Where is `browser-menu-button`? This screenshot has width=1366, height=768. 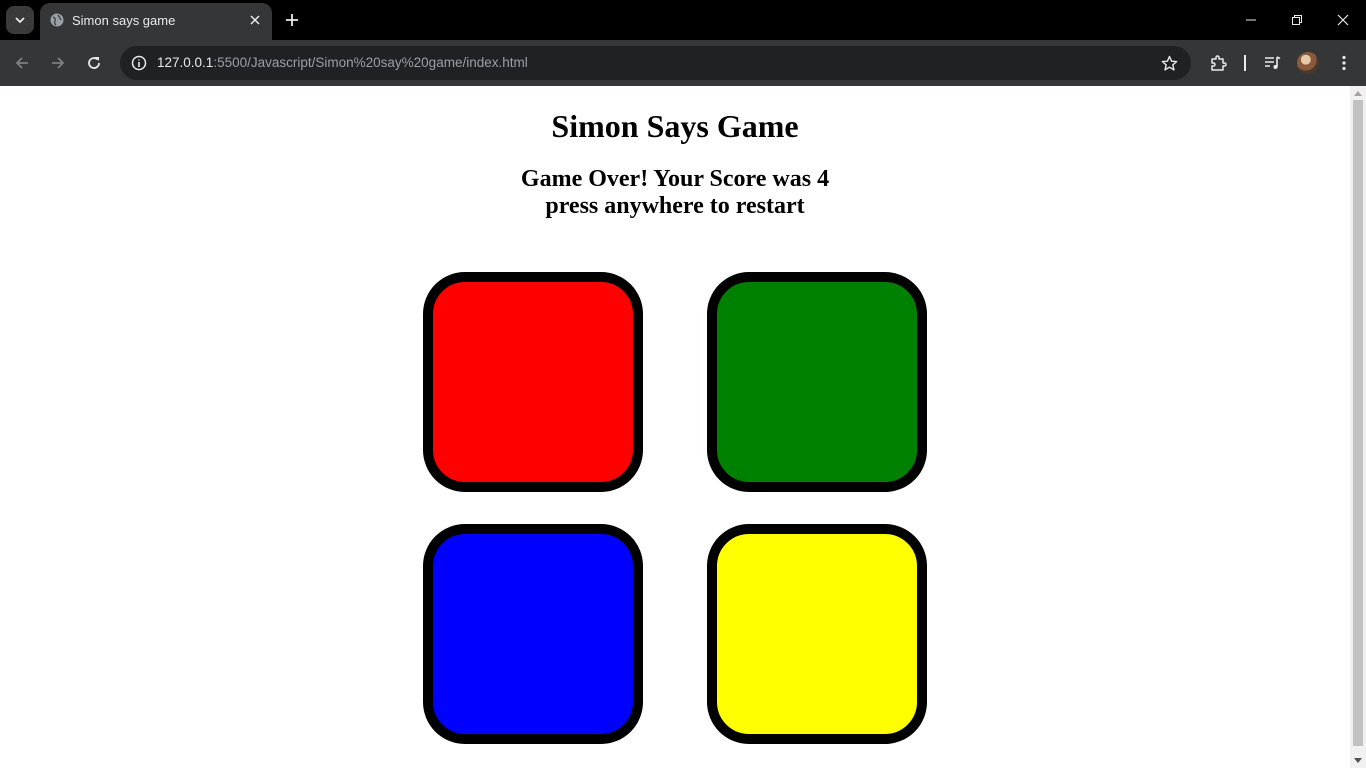
browser-menu-button is located at coordinates (1344, 63).